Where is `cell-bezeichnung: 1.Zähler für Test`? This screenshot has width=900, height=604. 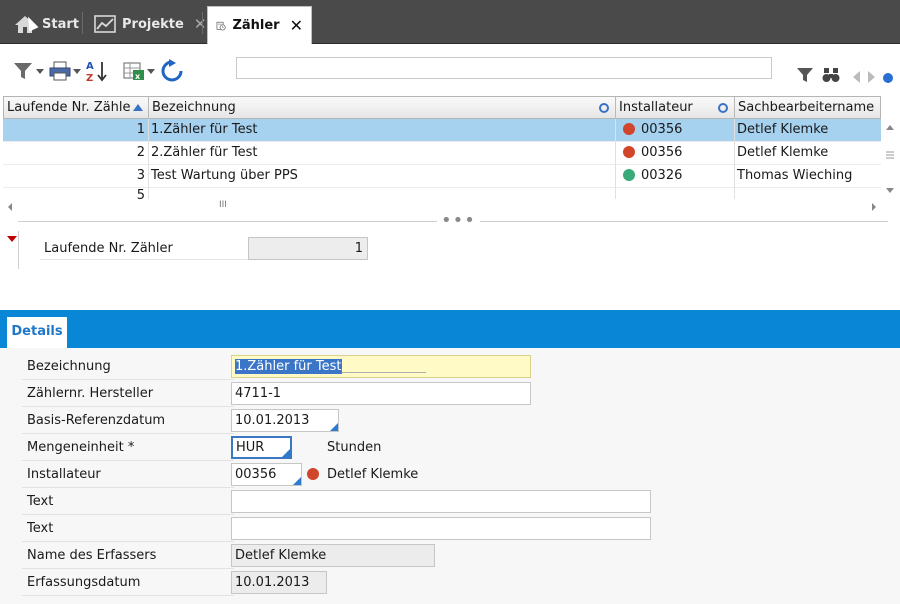 cell-bezeichnung: 1.Zähler für Test is located at coordinates (204, 129).